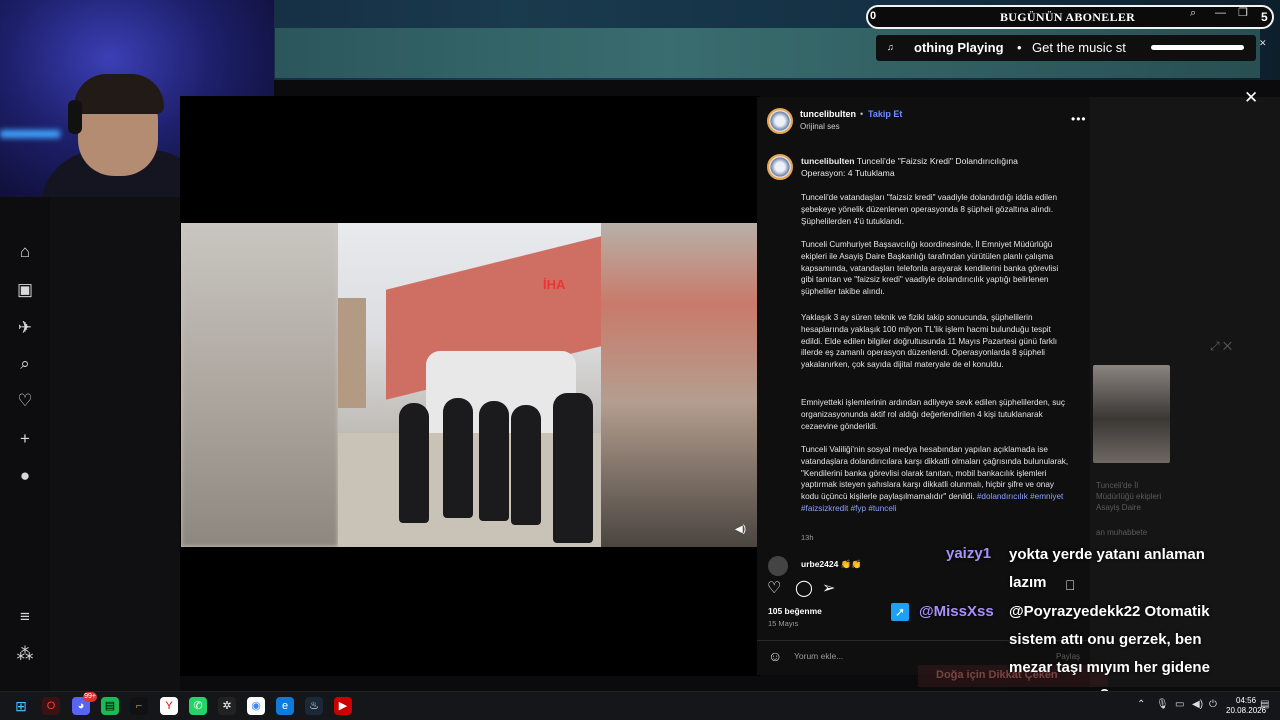  I want to click on yandex-icon: Y, so click(169, 706).